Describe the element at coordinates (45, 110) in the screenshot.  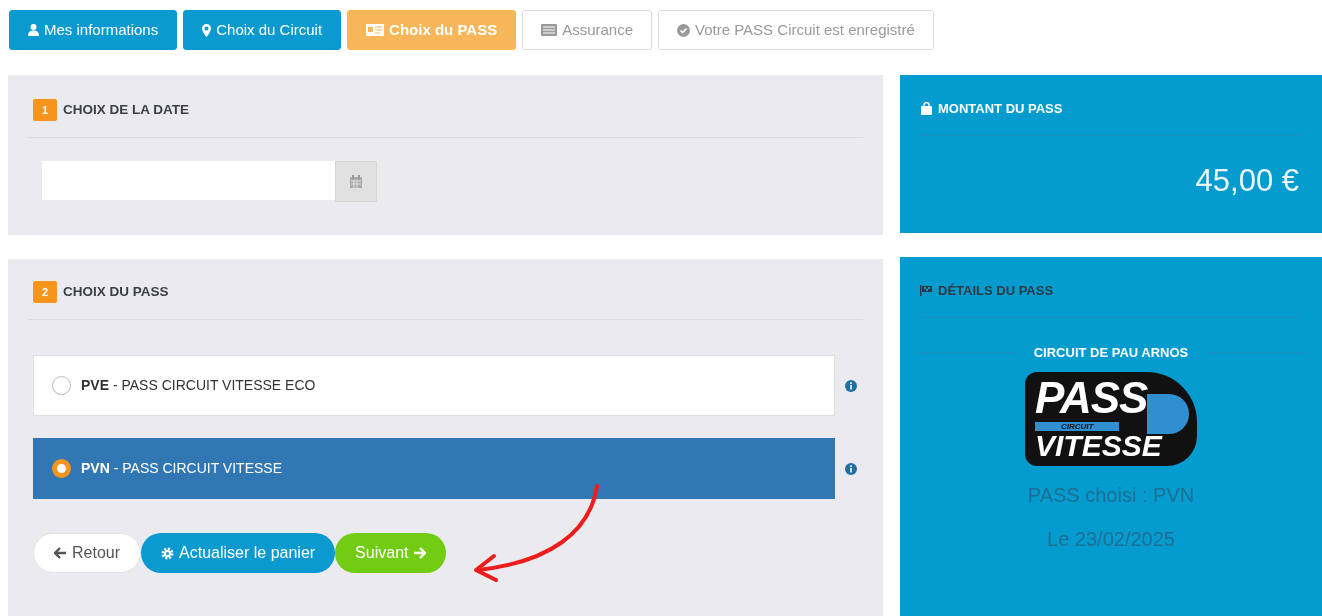
I see `step-number-badge: 1` at that location.